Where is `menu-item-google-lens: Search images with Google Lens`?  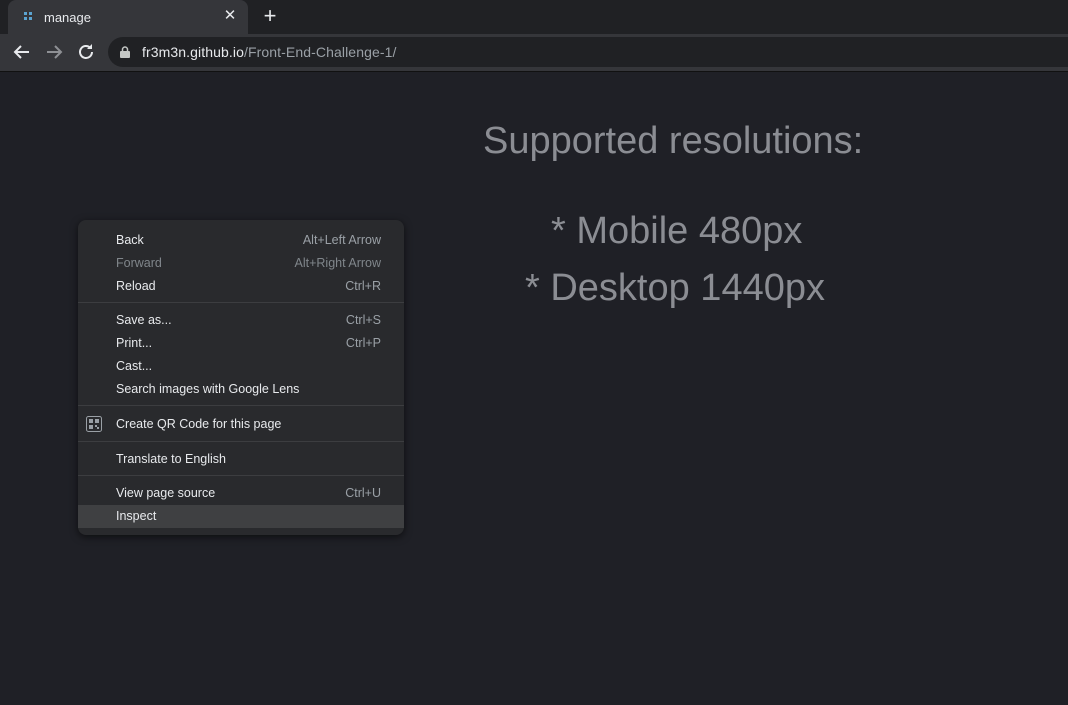 menu-item-google-lens: Search images with Google Lens is located at coordinates (241, 389).